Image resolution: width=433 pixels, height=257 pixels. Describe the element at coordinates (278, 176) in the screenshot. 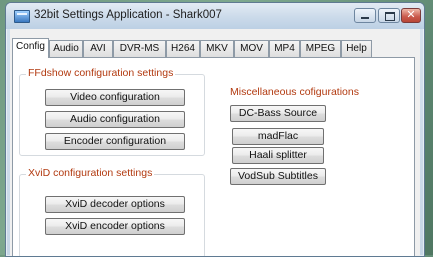

I see `vodsub-subtitles-button: VodSub Subtitles` at that location.